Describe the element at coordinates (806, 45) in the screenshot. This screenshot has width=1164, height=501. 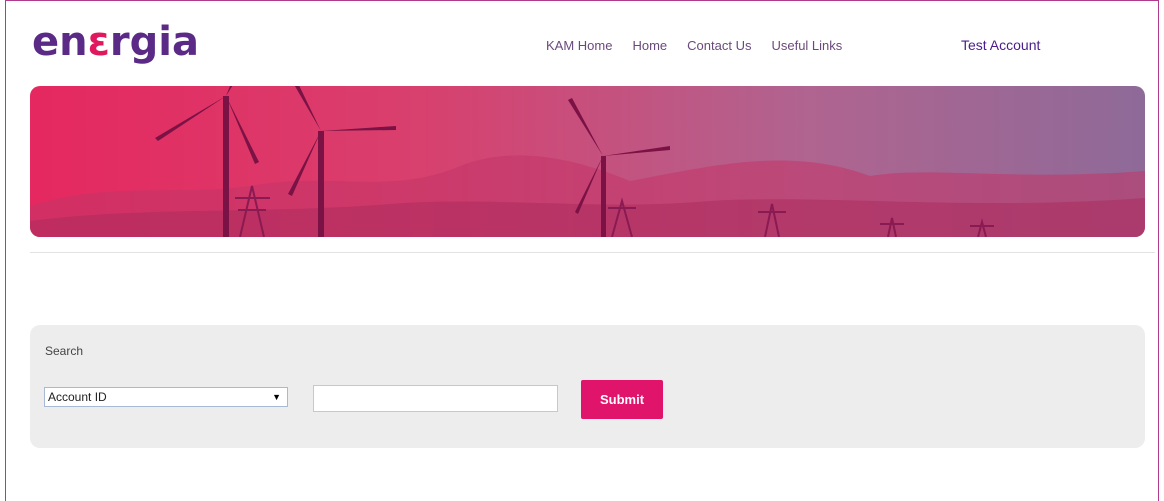
I see `nav-useful-links-link: Useful Links` at that location.